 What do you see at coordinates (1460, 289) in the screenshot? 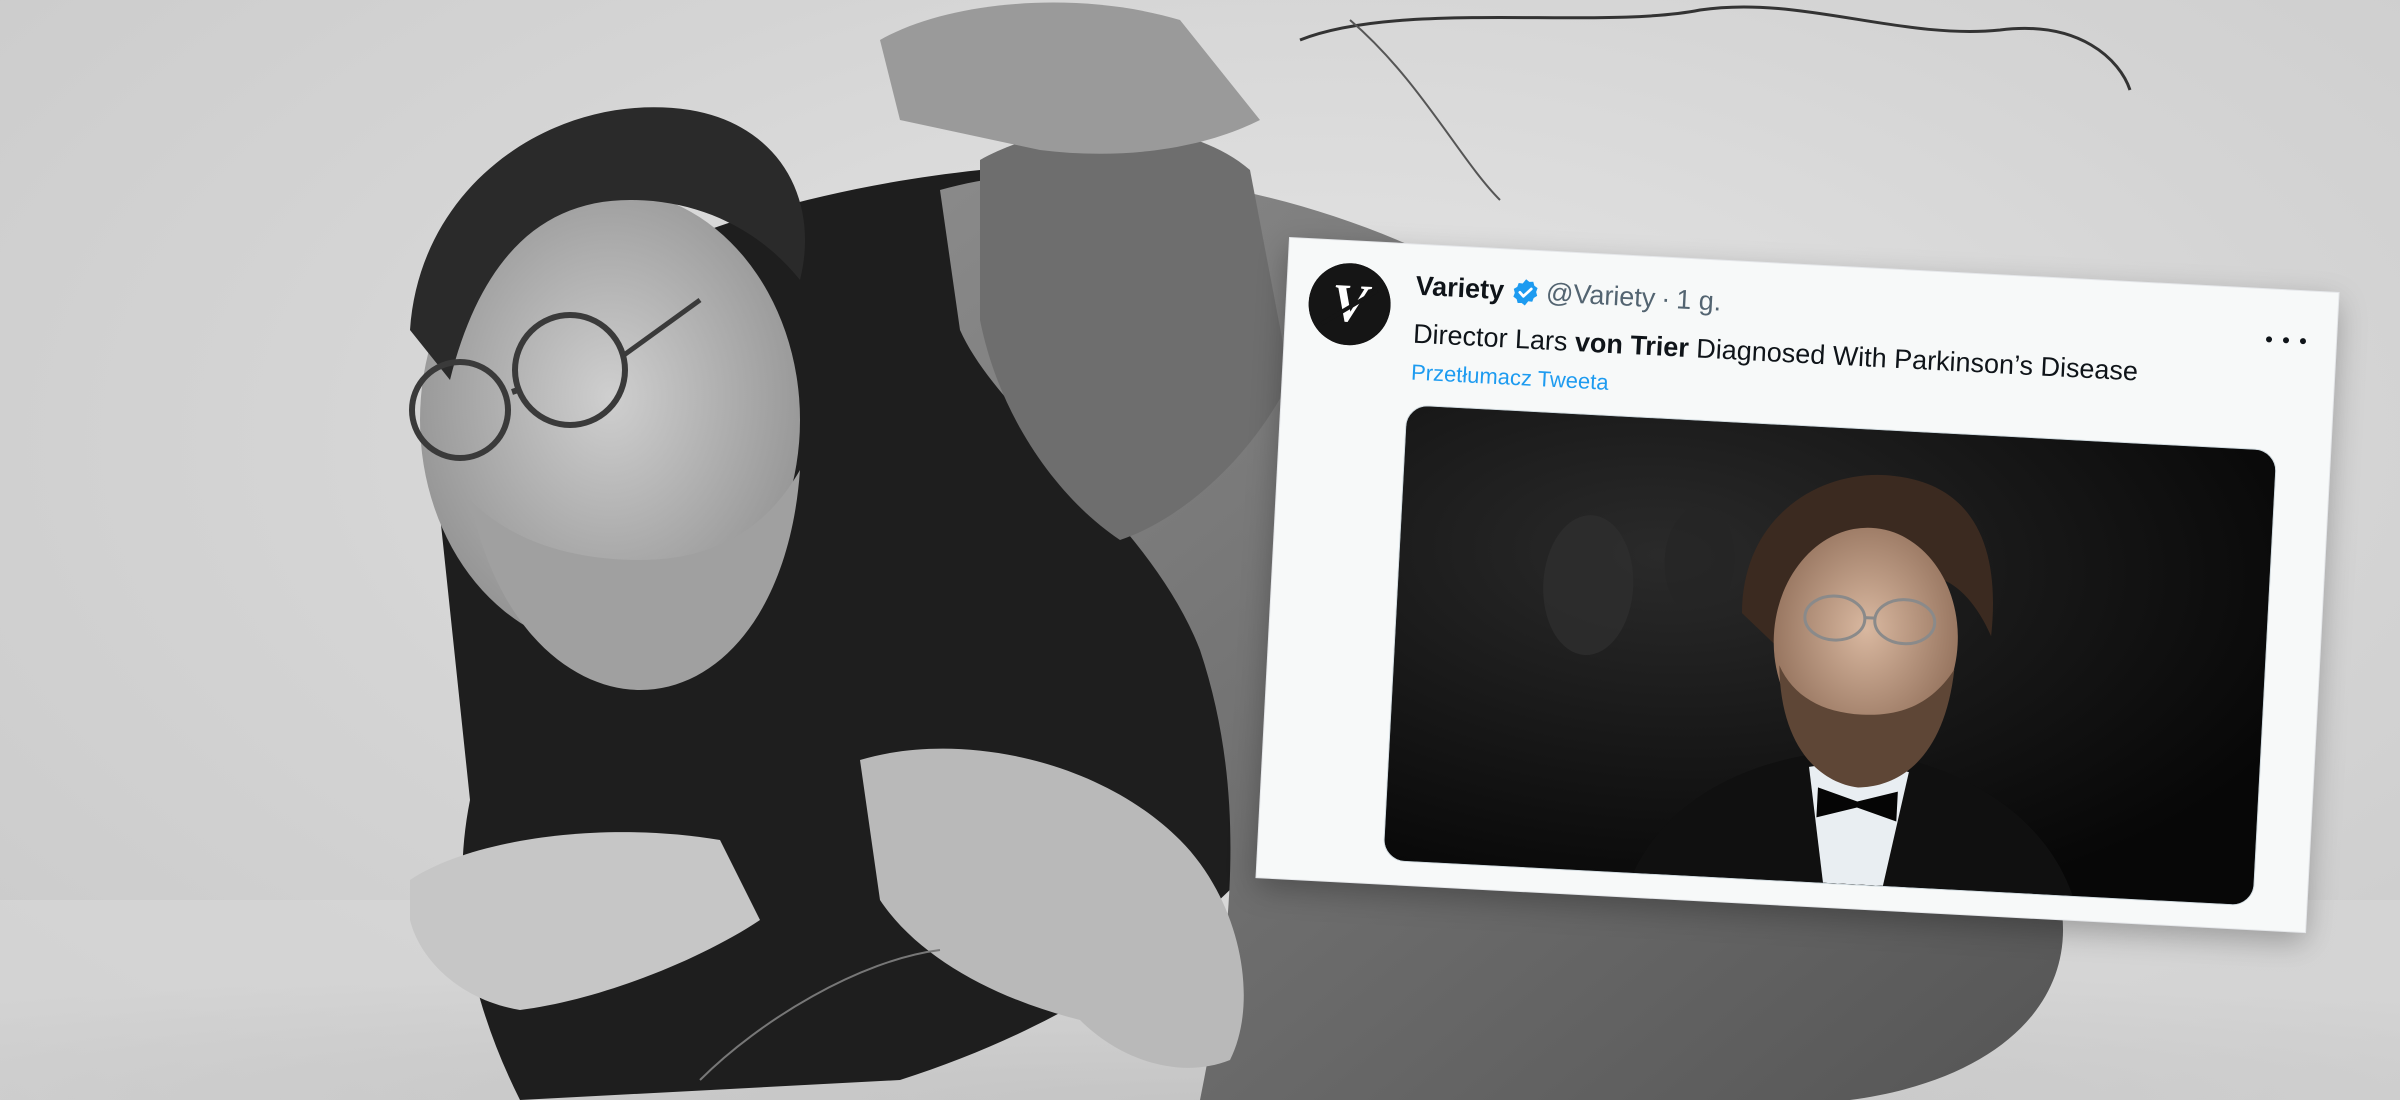
I see `author-name: Variety` at bounding box center [1460, 289].